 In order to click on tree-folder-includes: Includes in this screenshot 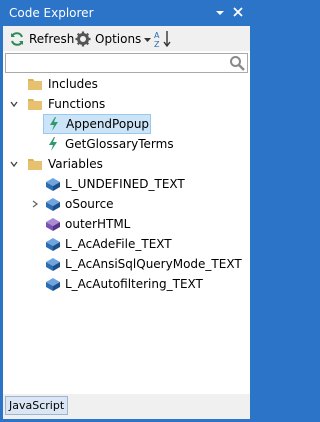, I will do `click(62, 84)`.